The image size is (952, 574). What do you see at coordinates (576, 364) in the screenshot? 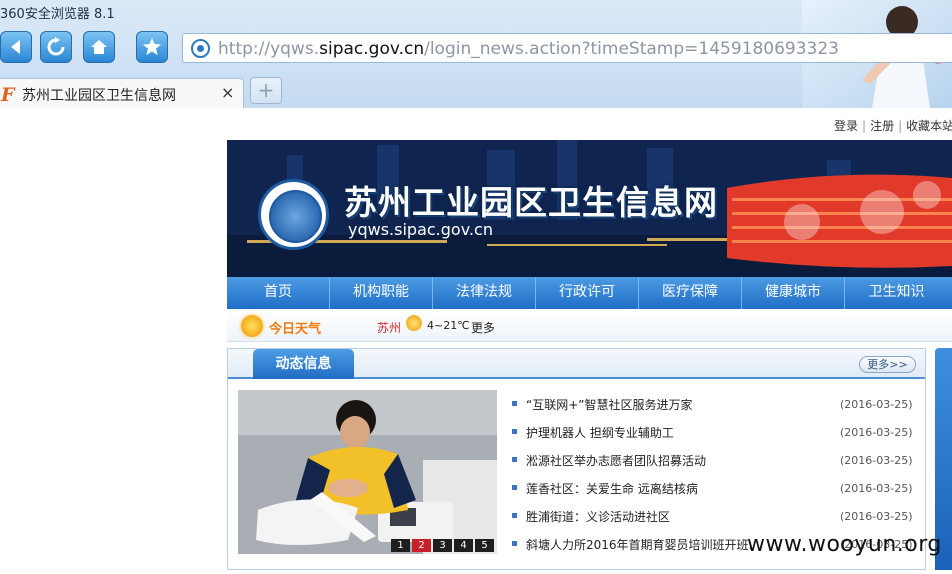
I see `news-header: 动态信息 更多>>` at bounding box center [576, 364].